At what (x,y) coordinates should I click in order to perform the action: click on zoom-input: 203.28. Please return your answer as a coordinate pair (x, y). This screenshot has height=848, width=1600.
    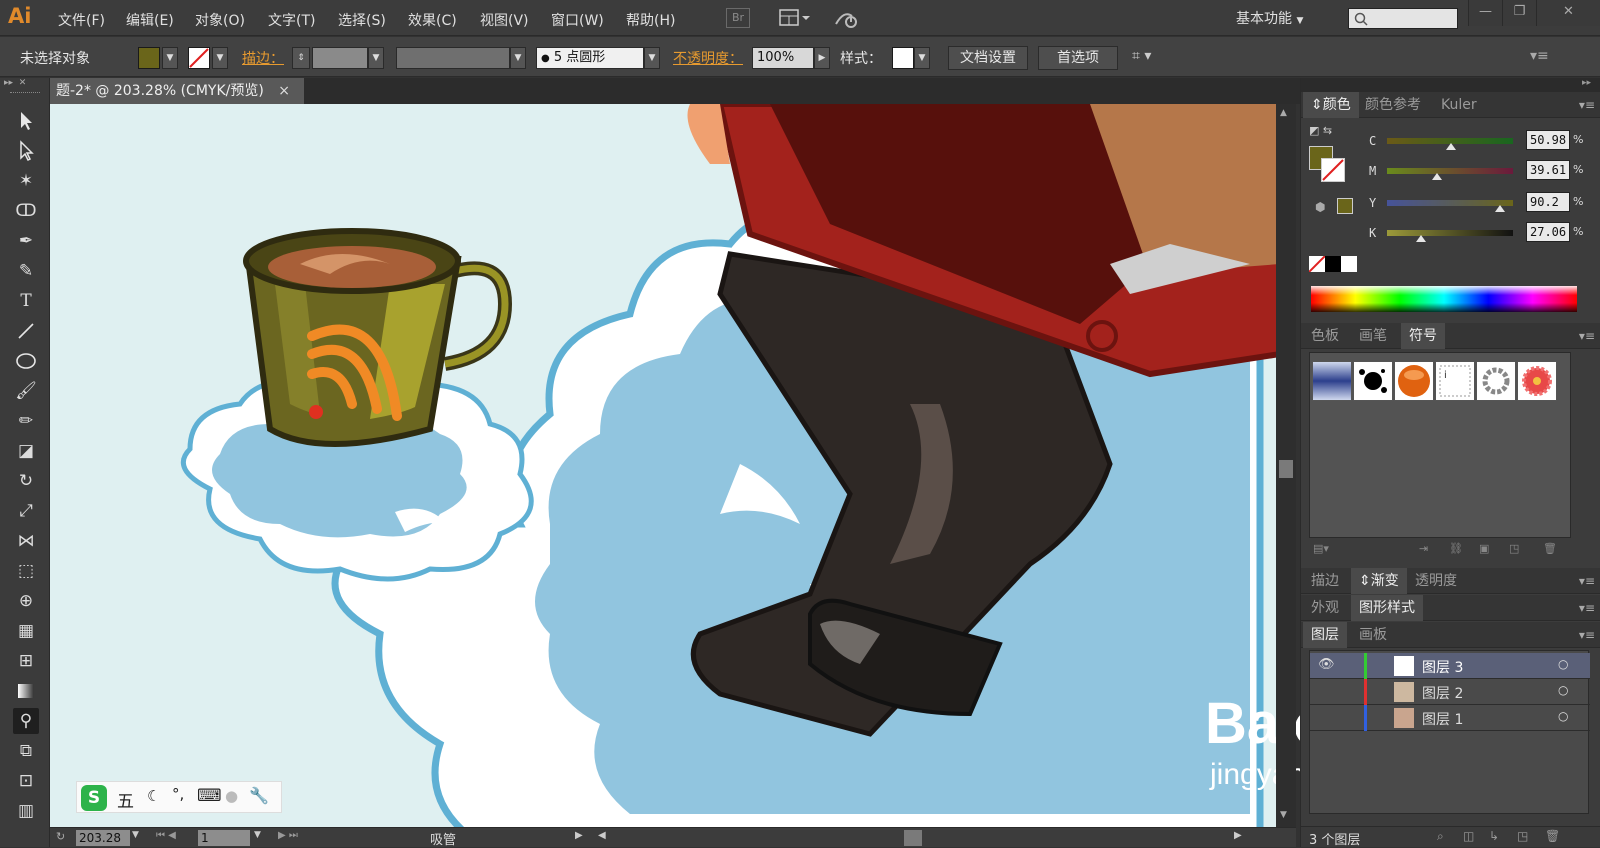
    Looking at the image, I should click on (103, 838).